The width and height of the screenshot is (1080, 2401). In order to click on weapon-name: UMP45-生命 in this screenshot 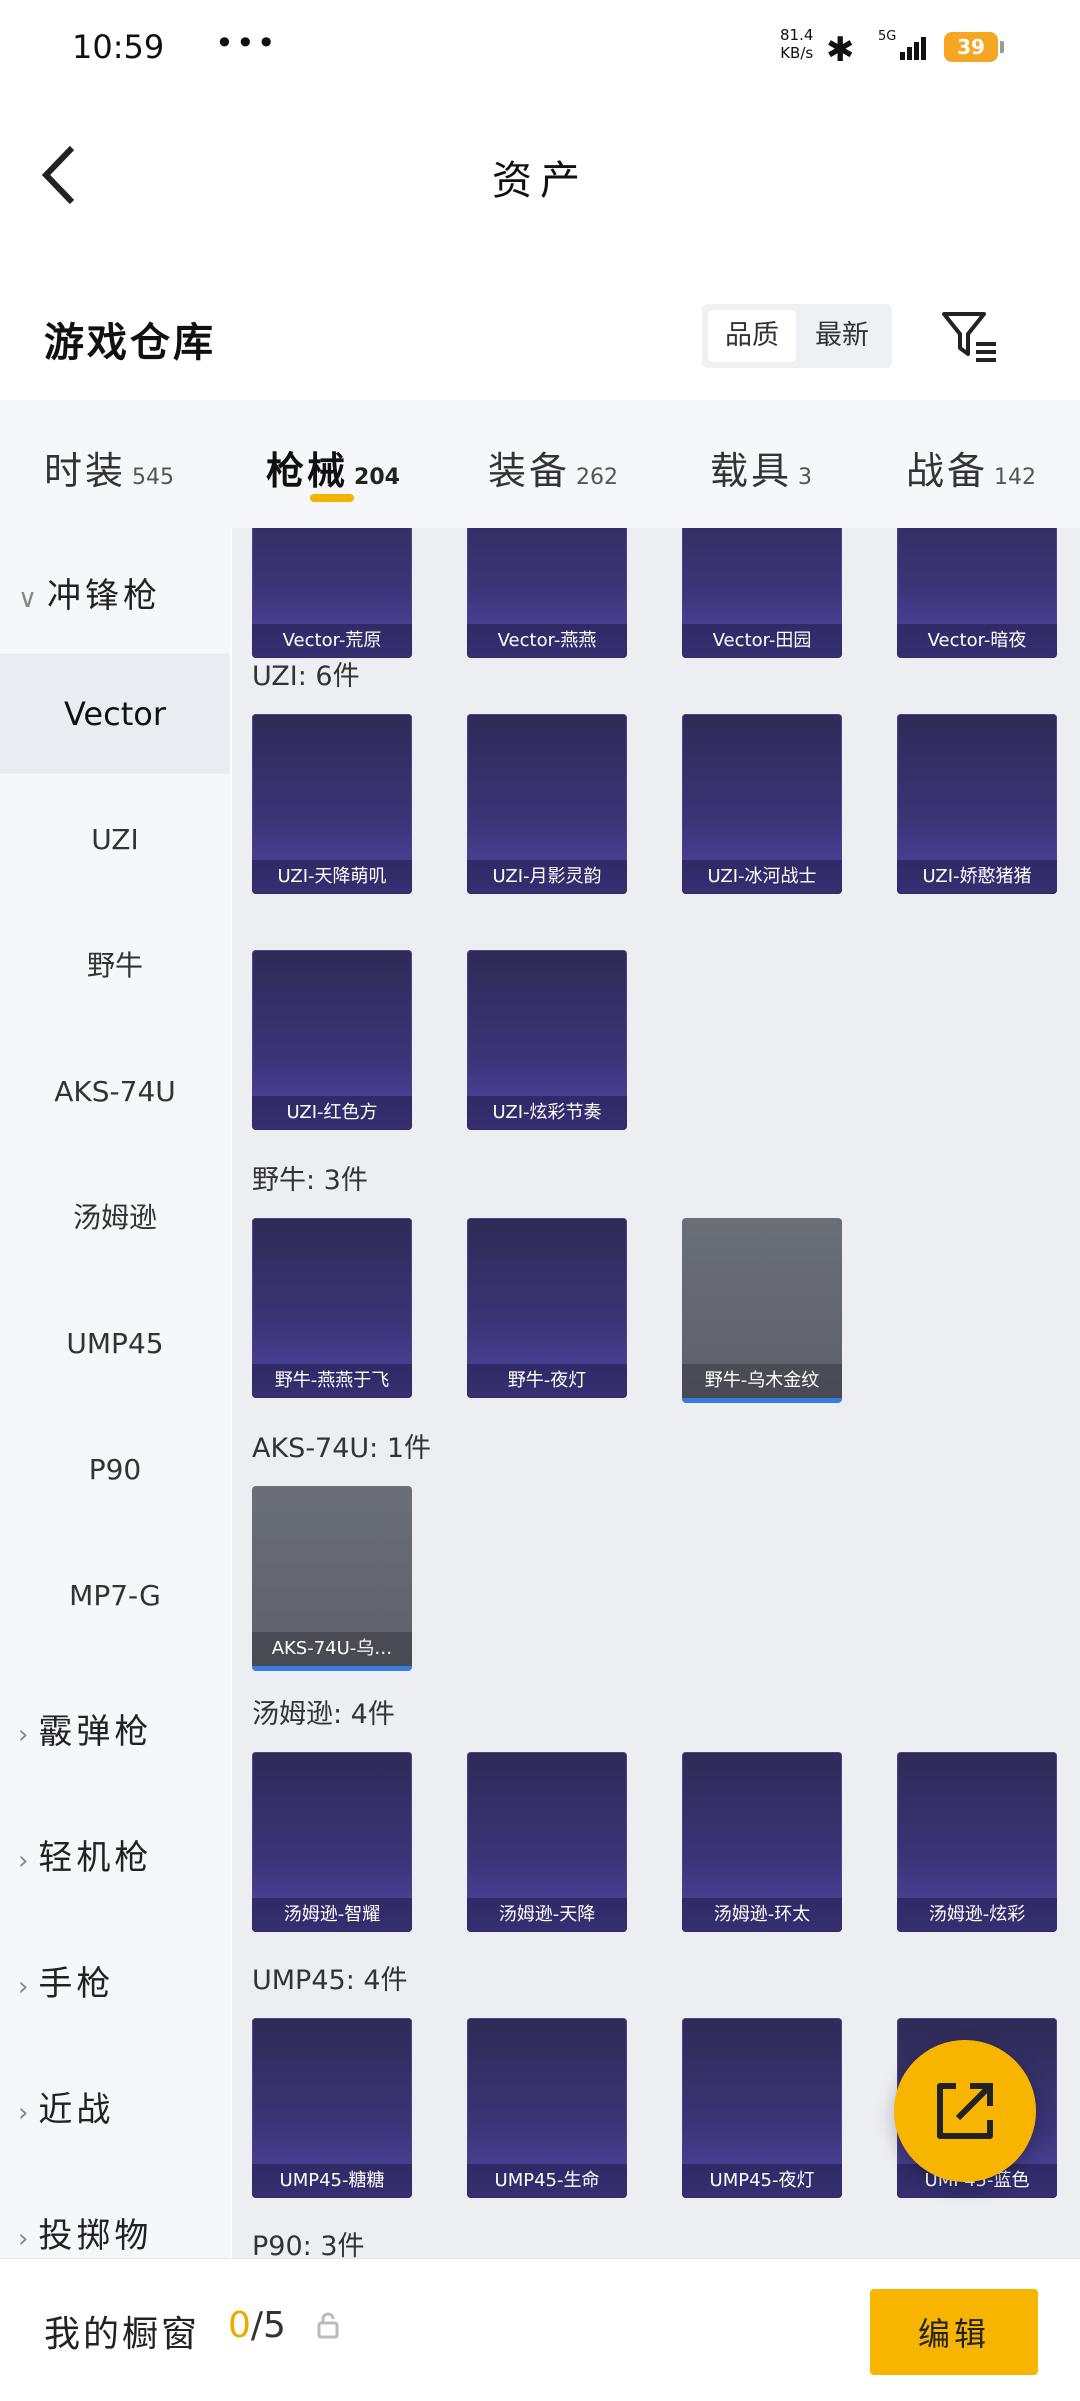, I will do `click(547, 2181)`.